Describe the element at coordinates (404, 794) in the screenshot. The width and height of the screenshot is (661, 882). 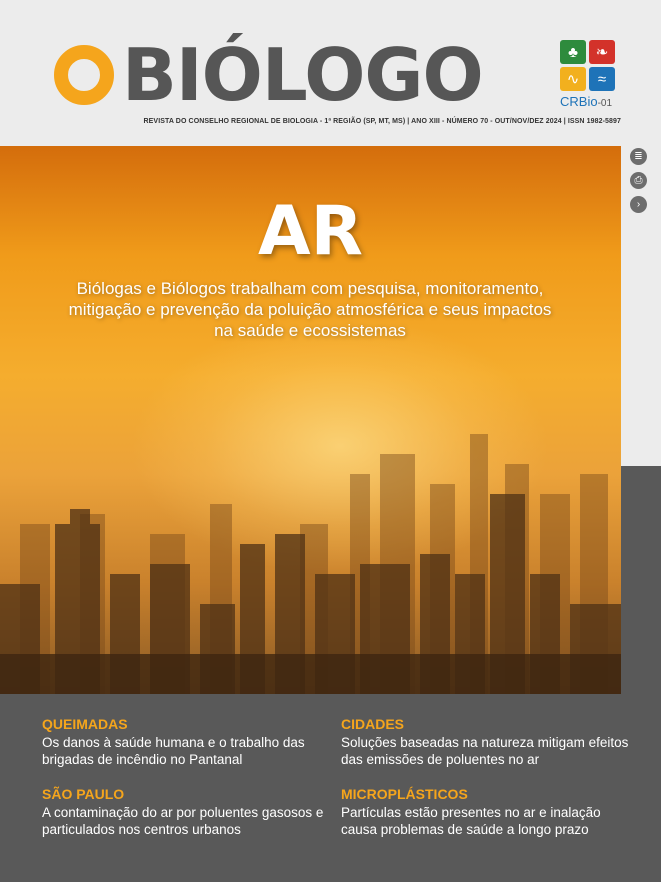
I see `story-kicker: MICROPLÁSTICOS` at that location.